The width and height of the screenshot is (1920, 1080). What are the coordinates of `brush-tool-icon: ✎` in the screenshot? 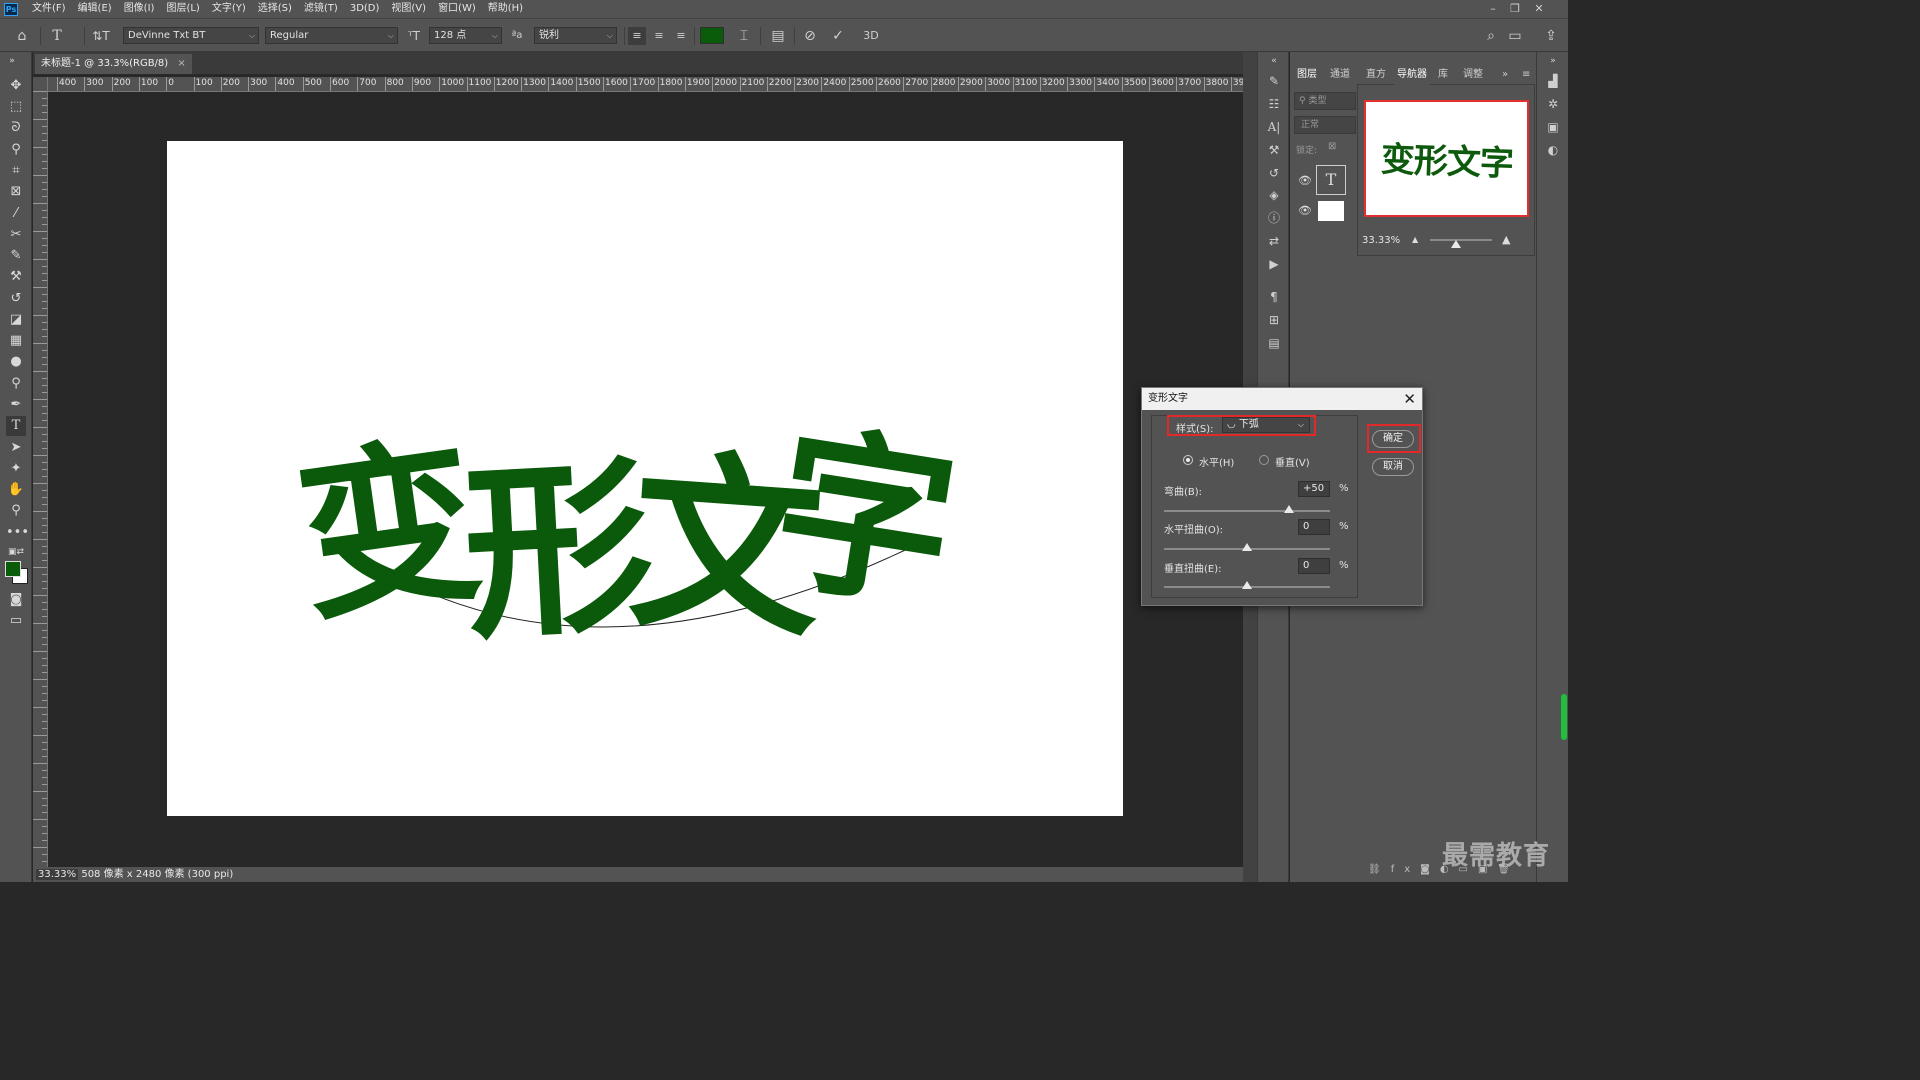 It's located at (16, 256).